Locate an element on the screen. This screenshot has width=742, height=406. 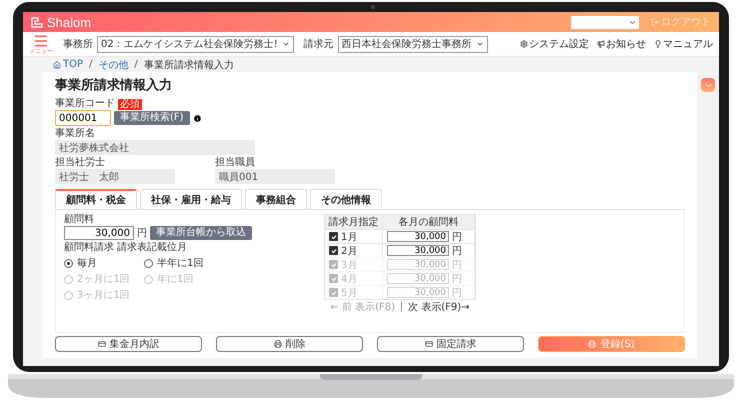
page-title: 事業所請求情報入力 is located at coordinates (114, 85).